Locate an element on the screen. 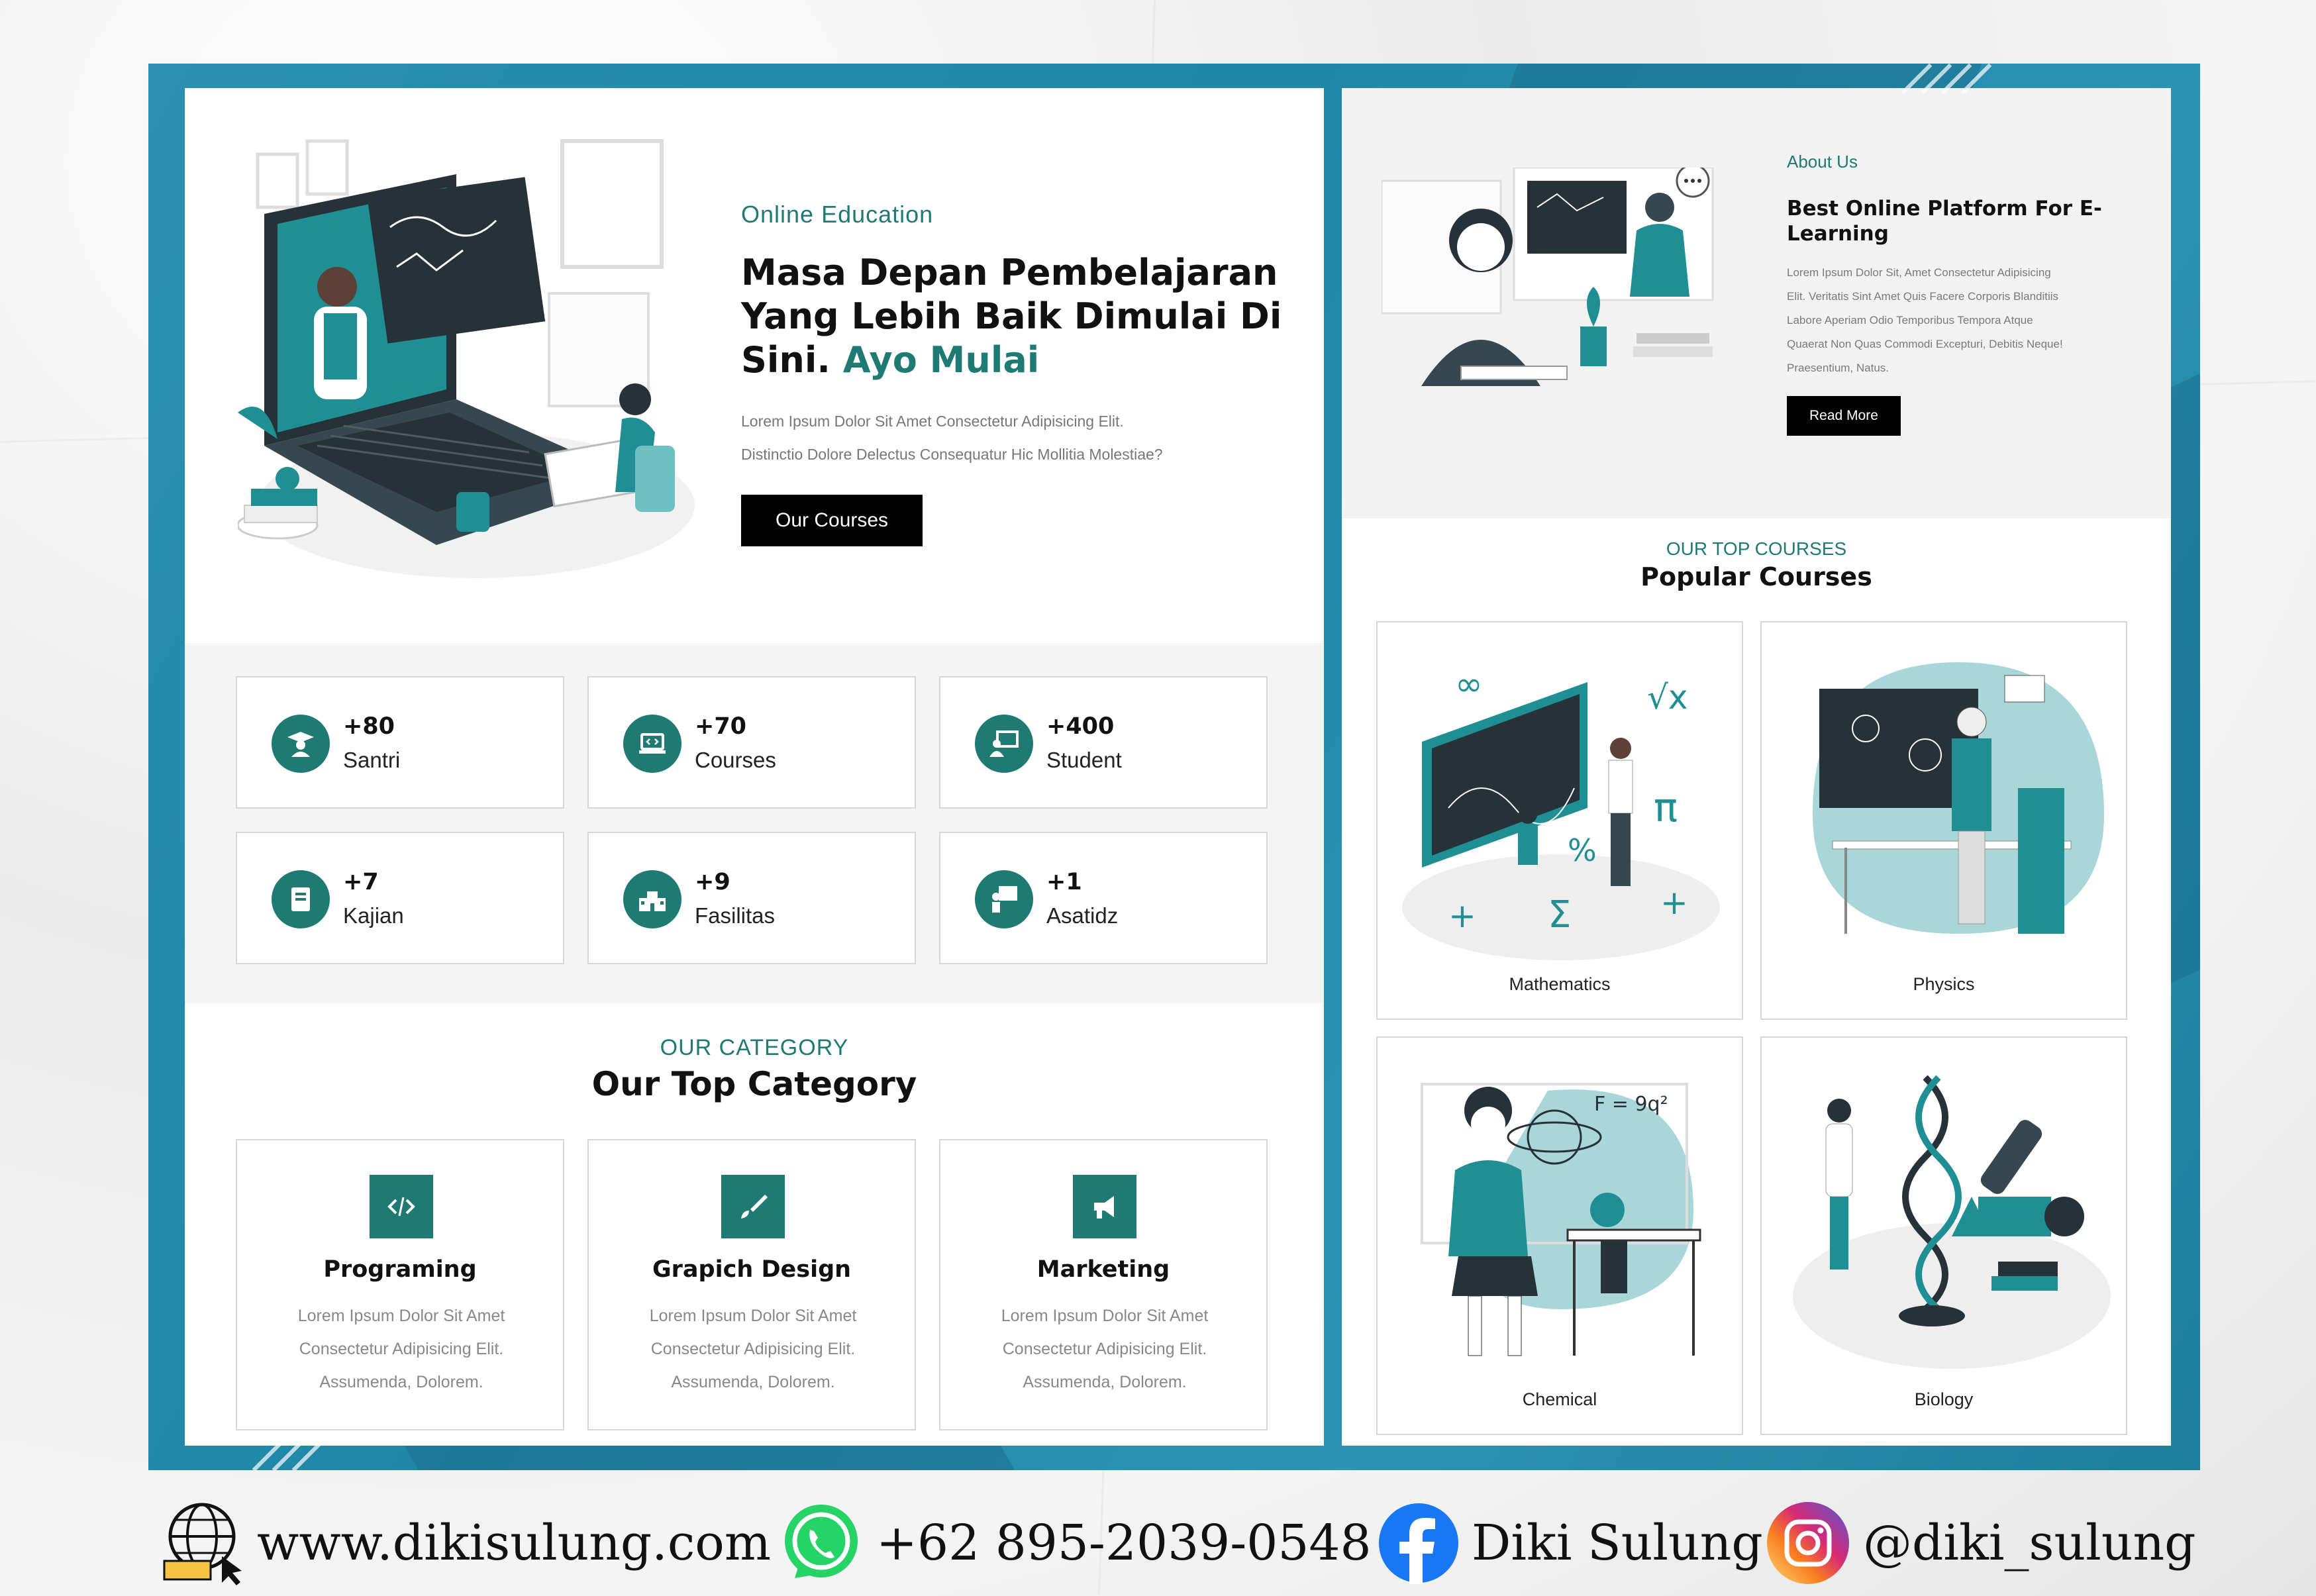 This screenshot has height=1596, width=2316. svg-text: √x is located at coordinates (1667, 697).